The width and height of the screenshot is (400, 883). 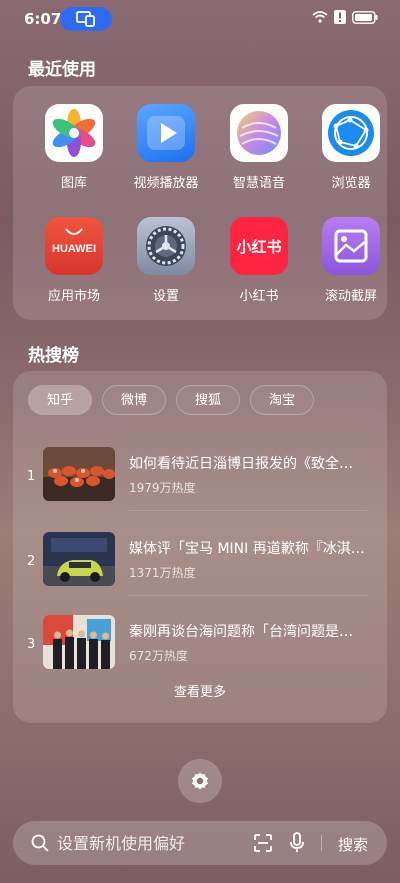 What do you see at coordinates (247, 549) in the screenshot?
I see `hot-title: 媒体评「宝马 MINI 再道歉称『冰淇淋事件』」` at bounding box center [247, 549].